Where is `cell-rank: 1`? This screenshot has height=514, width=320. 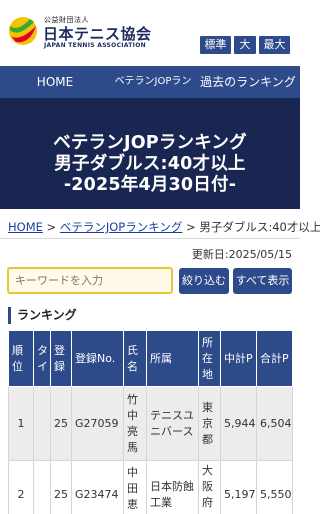 cell-rank: 1 is located at coordinates (21, 423).